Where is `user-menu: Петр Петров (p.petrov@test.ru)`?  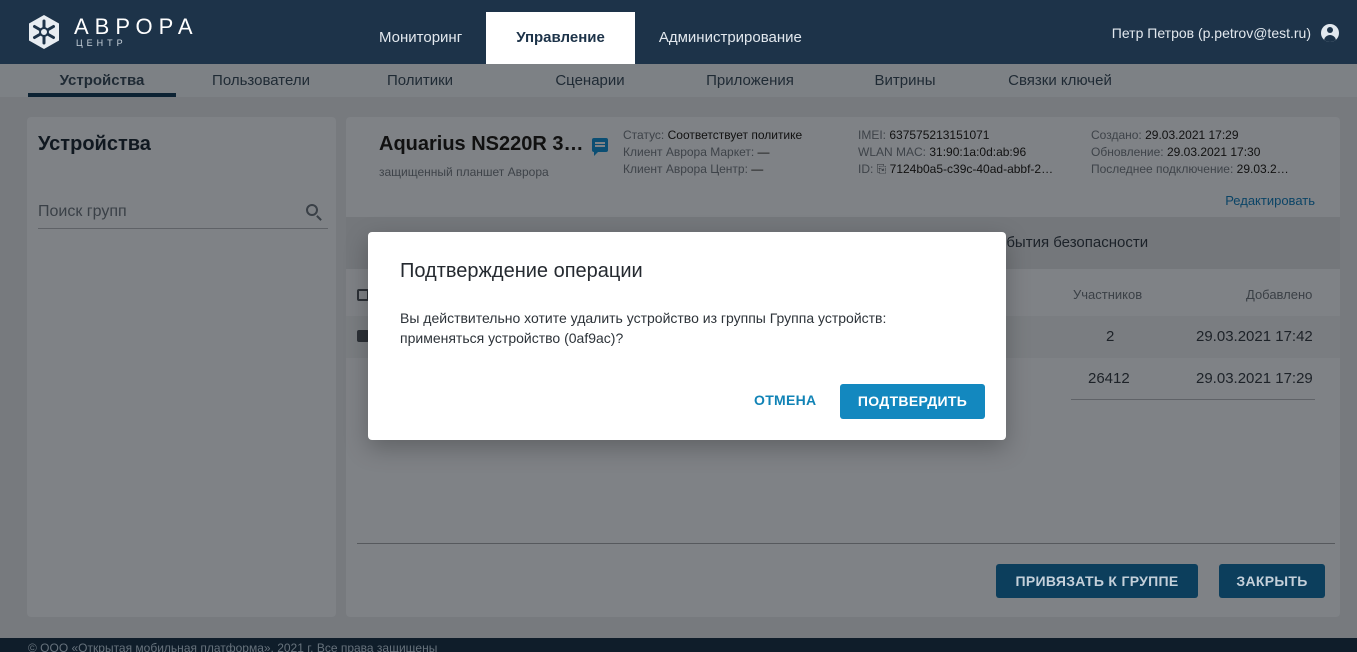 user-menu: Петр Петров (p.petrov@test.ru) is located at coordinates (1225, 33).